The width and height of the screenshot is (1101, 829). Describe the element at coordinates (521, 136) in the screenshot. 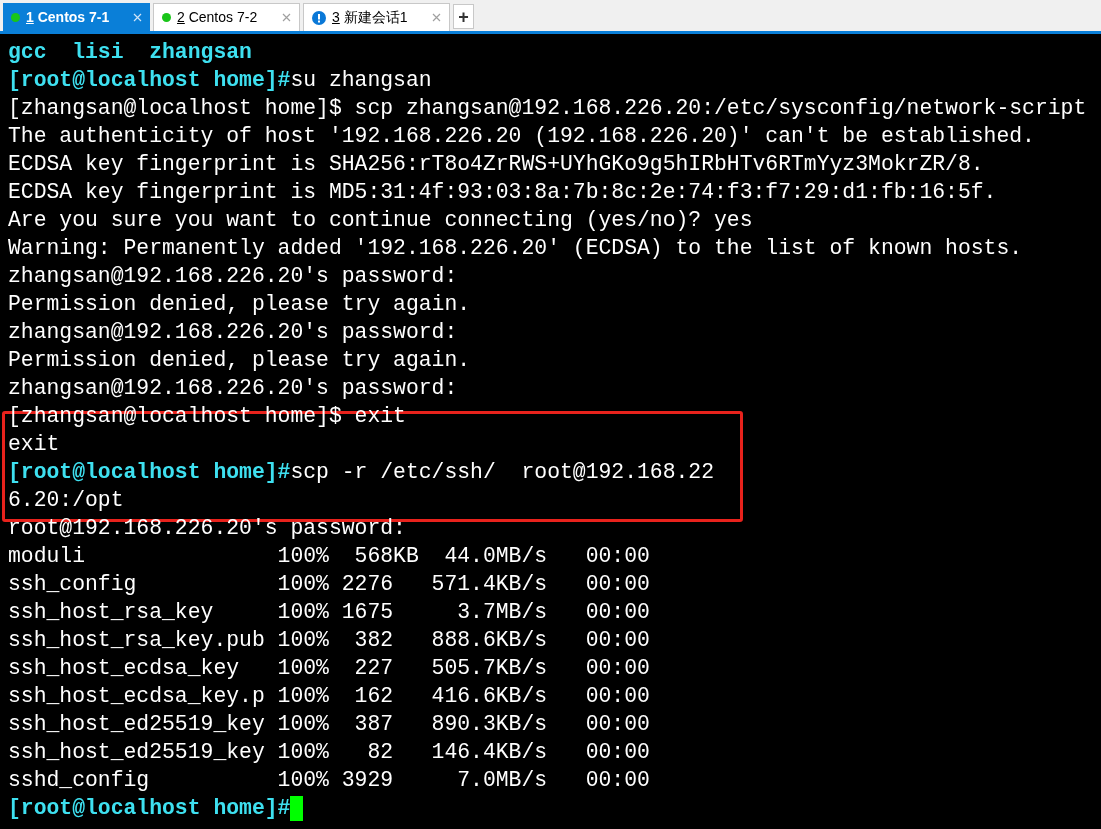

I see `terminal-line: The authenticity of host '192.168.226.20 (192.168.226.20)' can't be established.` at that location.